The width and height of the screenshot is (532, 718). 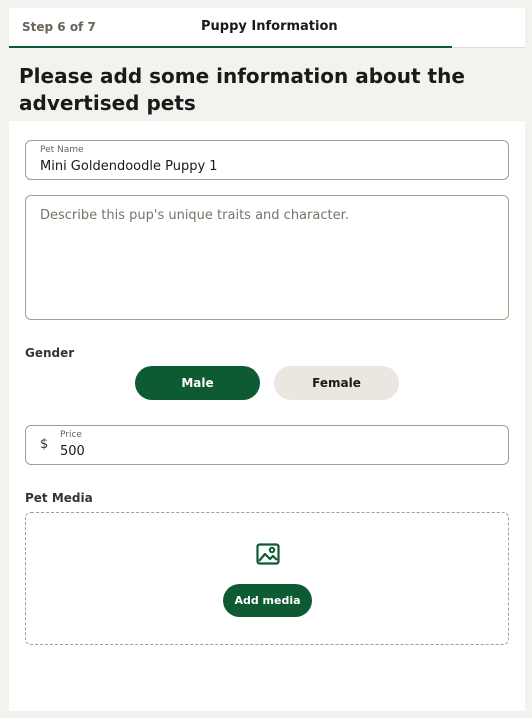 I want to click on page-title: Puppy Information, so click(x=269, y=26).